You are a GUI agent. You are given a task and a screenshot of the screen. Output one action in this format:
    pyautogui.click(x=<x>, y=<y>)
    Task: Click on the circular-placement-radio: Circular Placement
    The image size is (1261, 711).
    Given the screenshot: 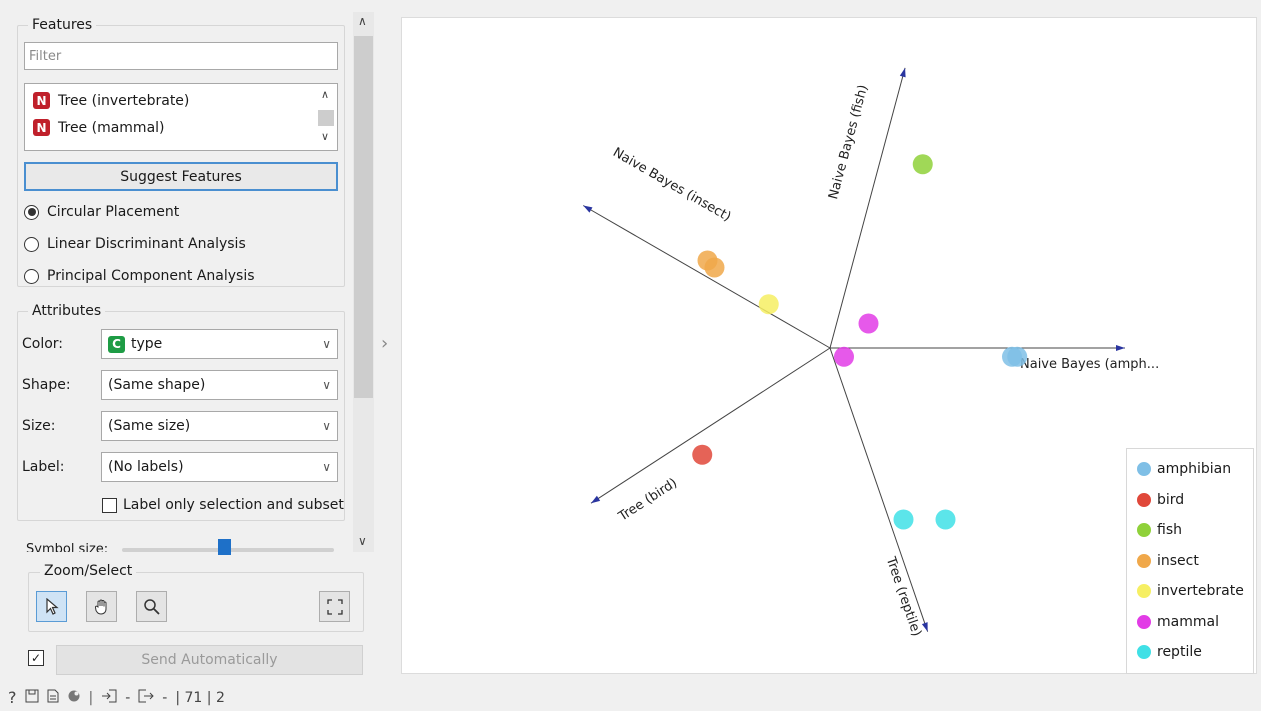 What is the action you would take?
    pyautogui.click(x=101, y=212)
    